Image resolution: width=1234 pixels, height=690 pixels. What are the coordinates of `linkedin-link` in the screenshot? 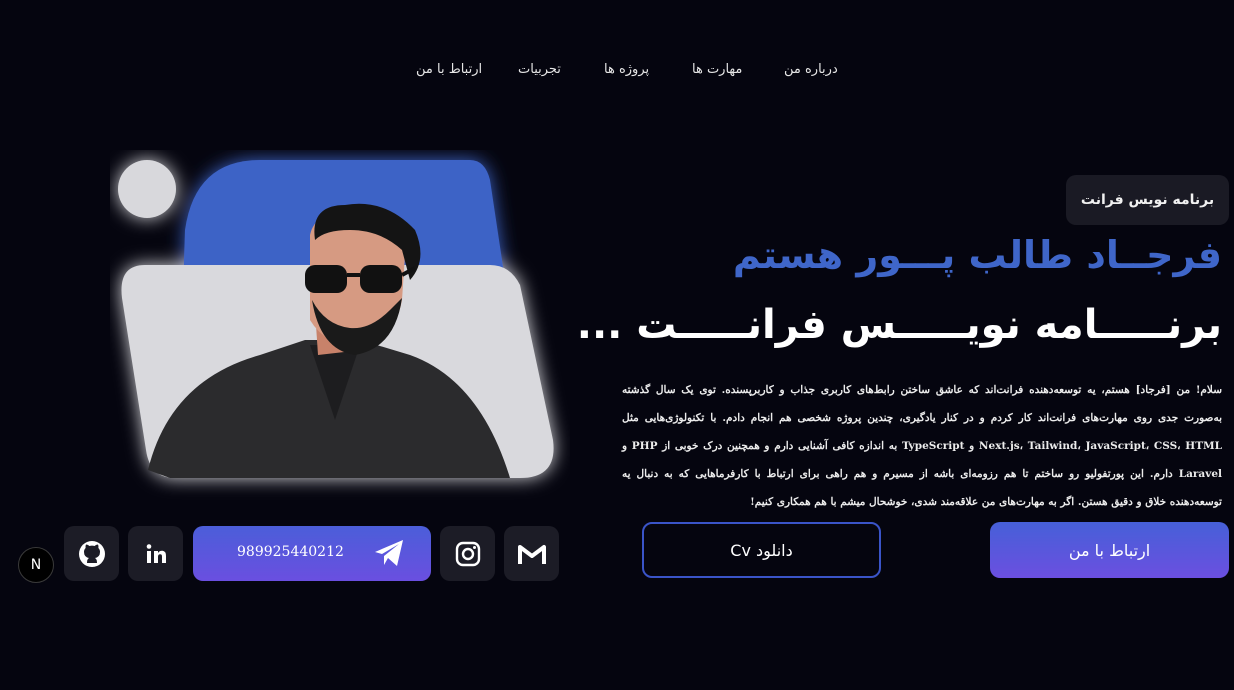 It's located at (155, 553).